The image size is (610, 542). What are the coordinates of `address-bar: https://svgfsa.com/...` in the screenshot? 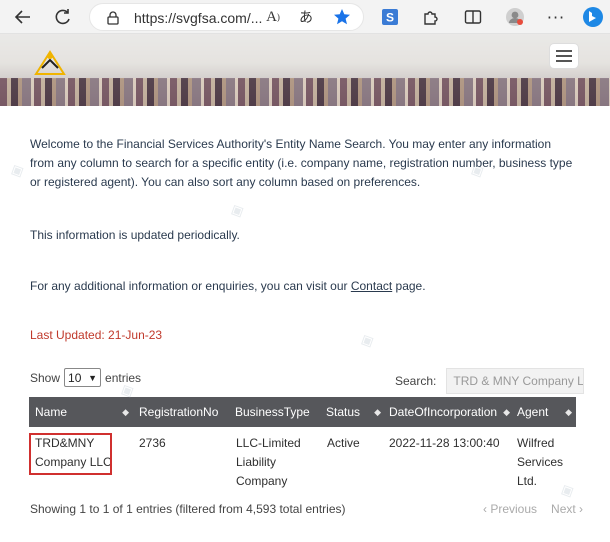 It's located at (226, 17).